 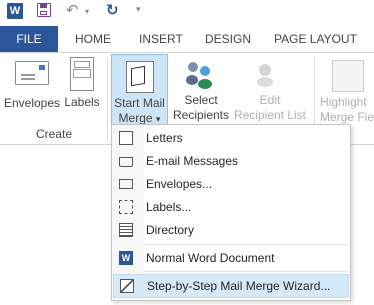 I want to click on undo-dropdown-icon: ▾, so click(x=87, y=11).